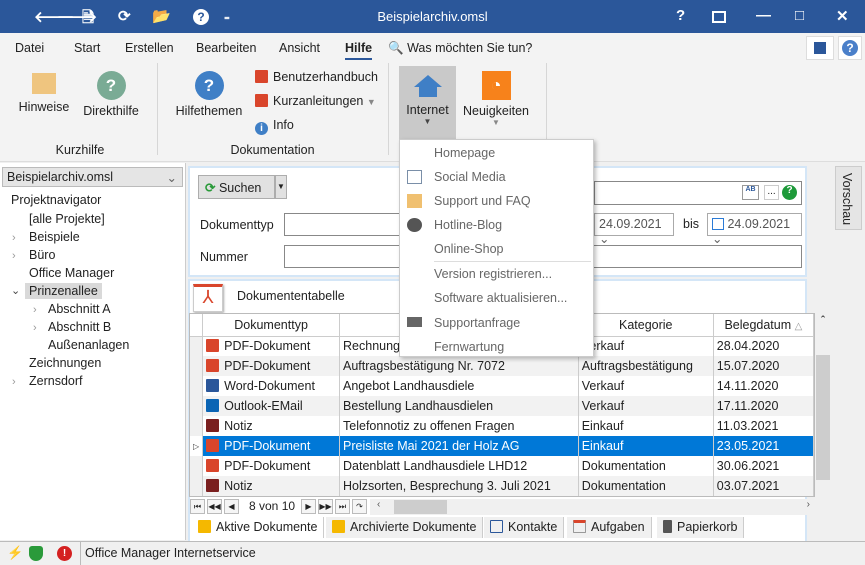  Describe the element at coordinates (79, 309) in the screenshot. I see `tree-item: Abschnitt A` at that location.